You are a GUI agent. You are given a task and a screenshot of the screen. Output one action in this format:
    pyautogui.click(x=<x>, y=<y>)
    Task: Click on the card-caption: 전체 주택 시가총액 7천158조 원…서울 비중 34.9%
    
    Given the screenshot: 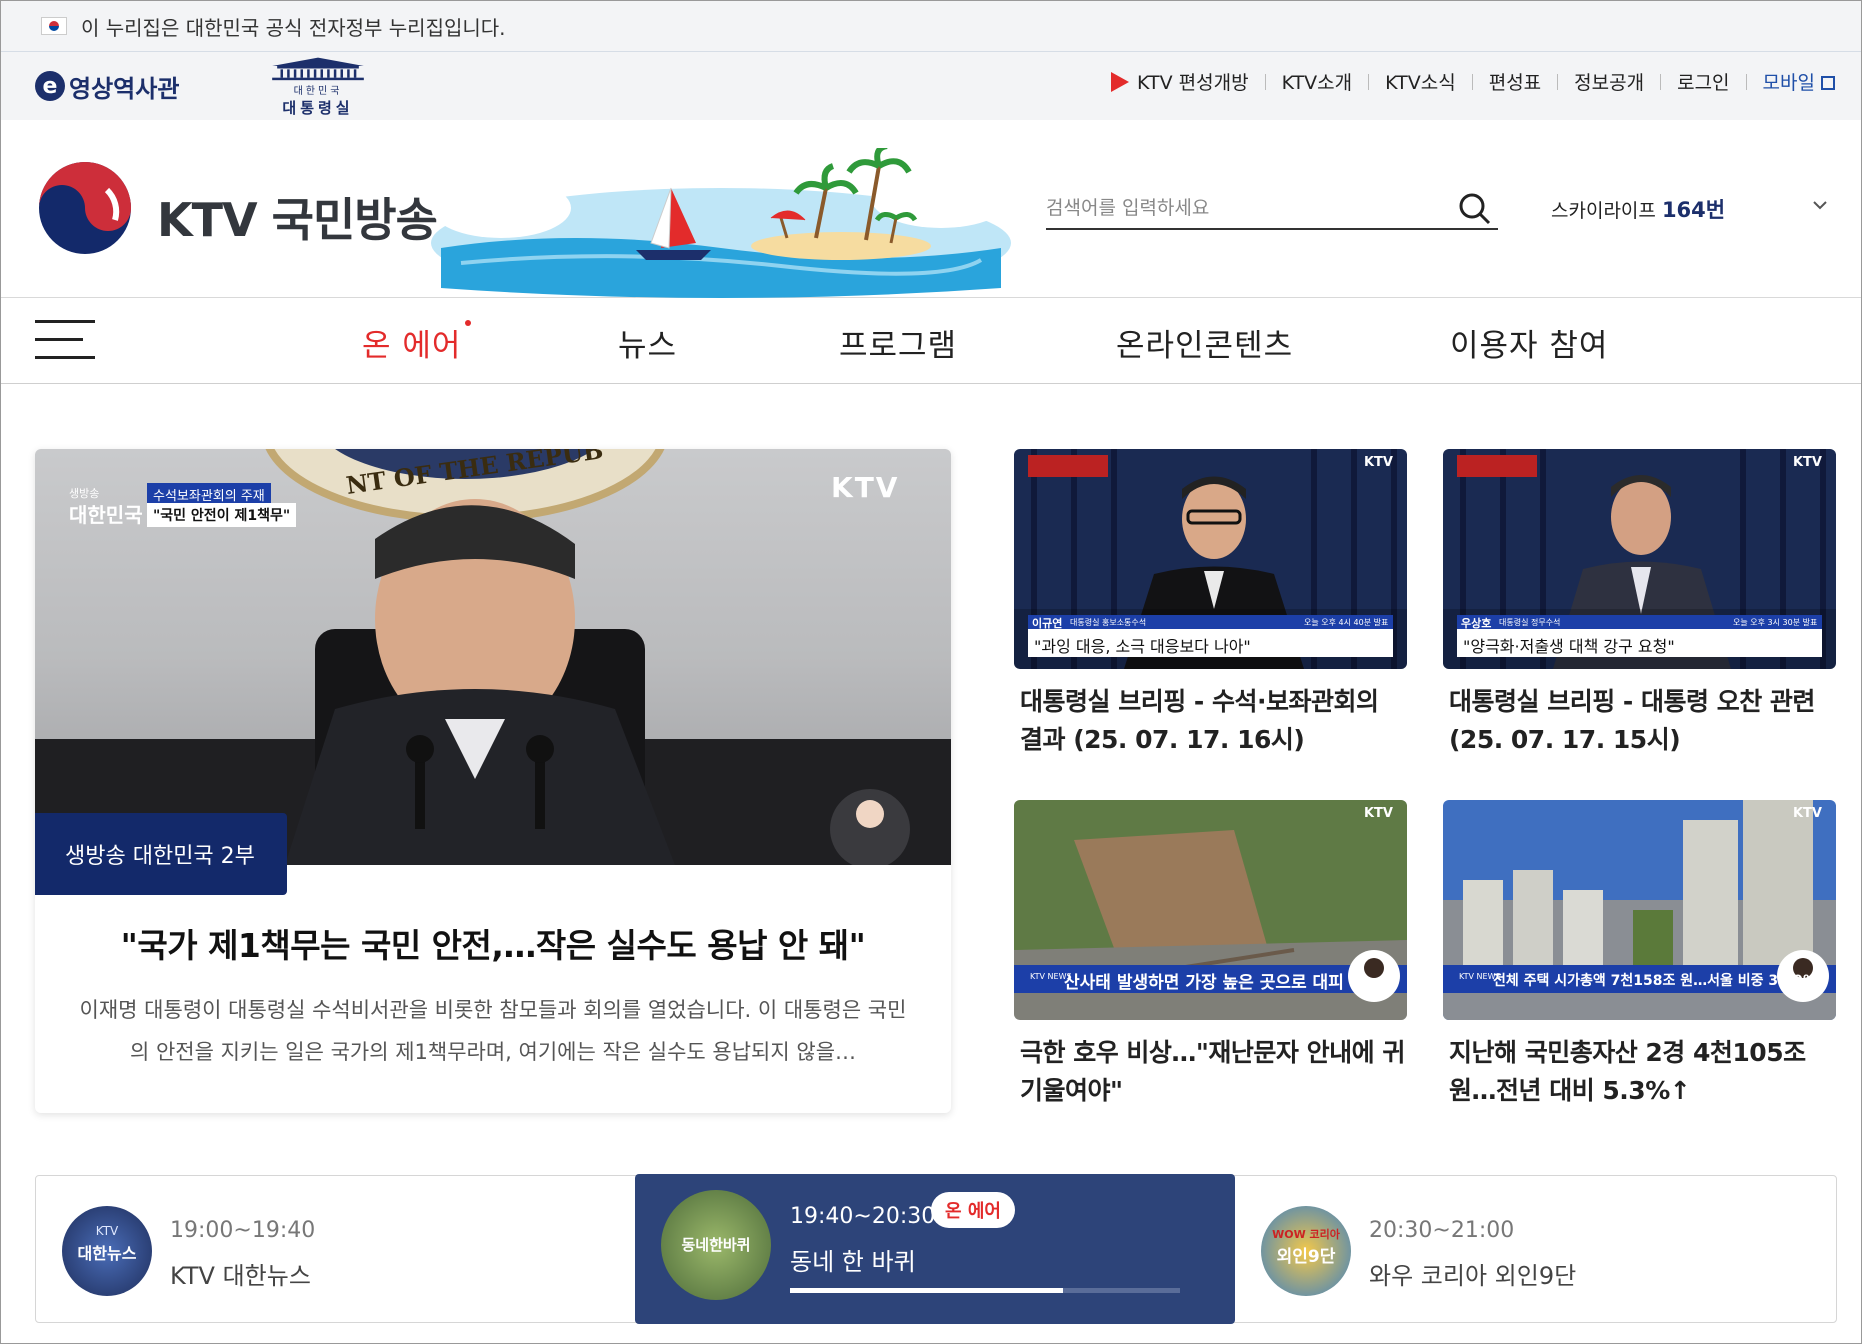 What is the action you would take?
    pyautogui.click(x=1655, y=981)
    